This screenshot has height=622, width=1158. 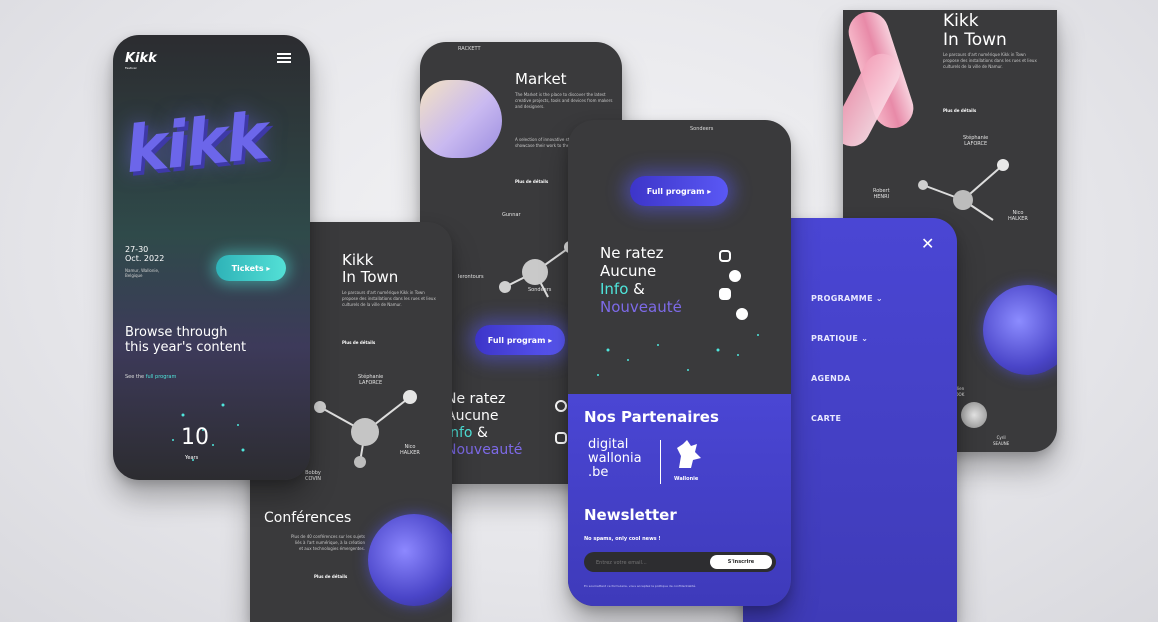 I want to click on email-input-field: S'inscrire, so click(x=680, y=562).